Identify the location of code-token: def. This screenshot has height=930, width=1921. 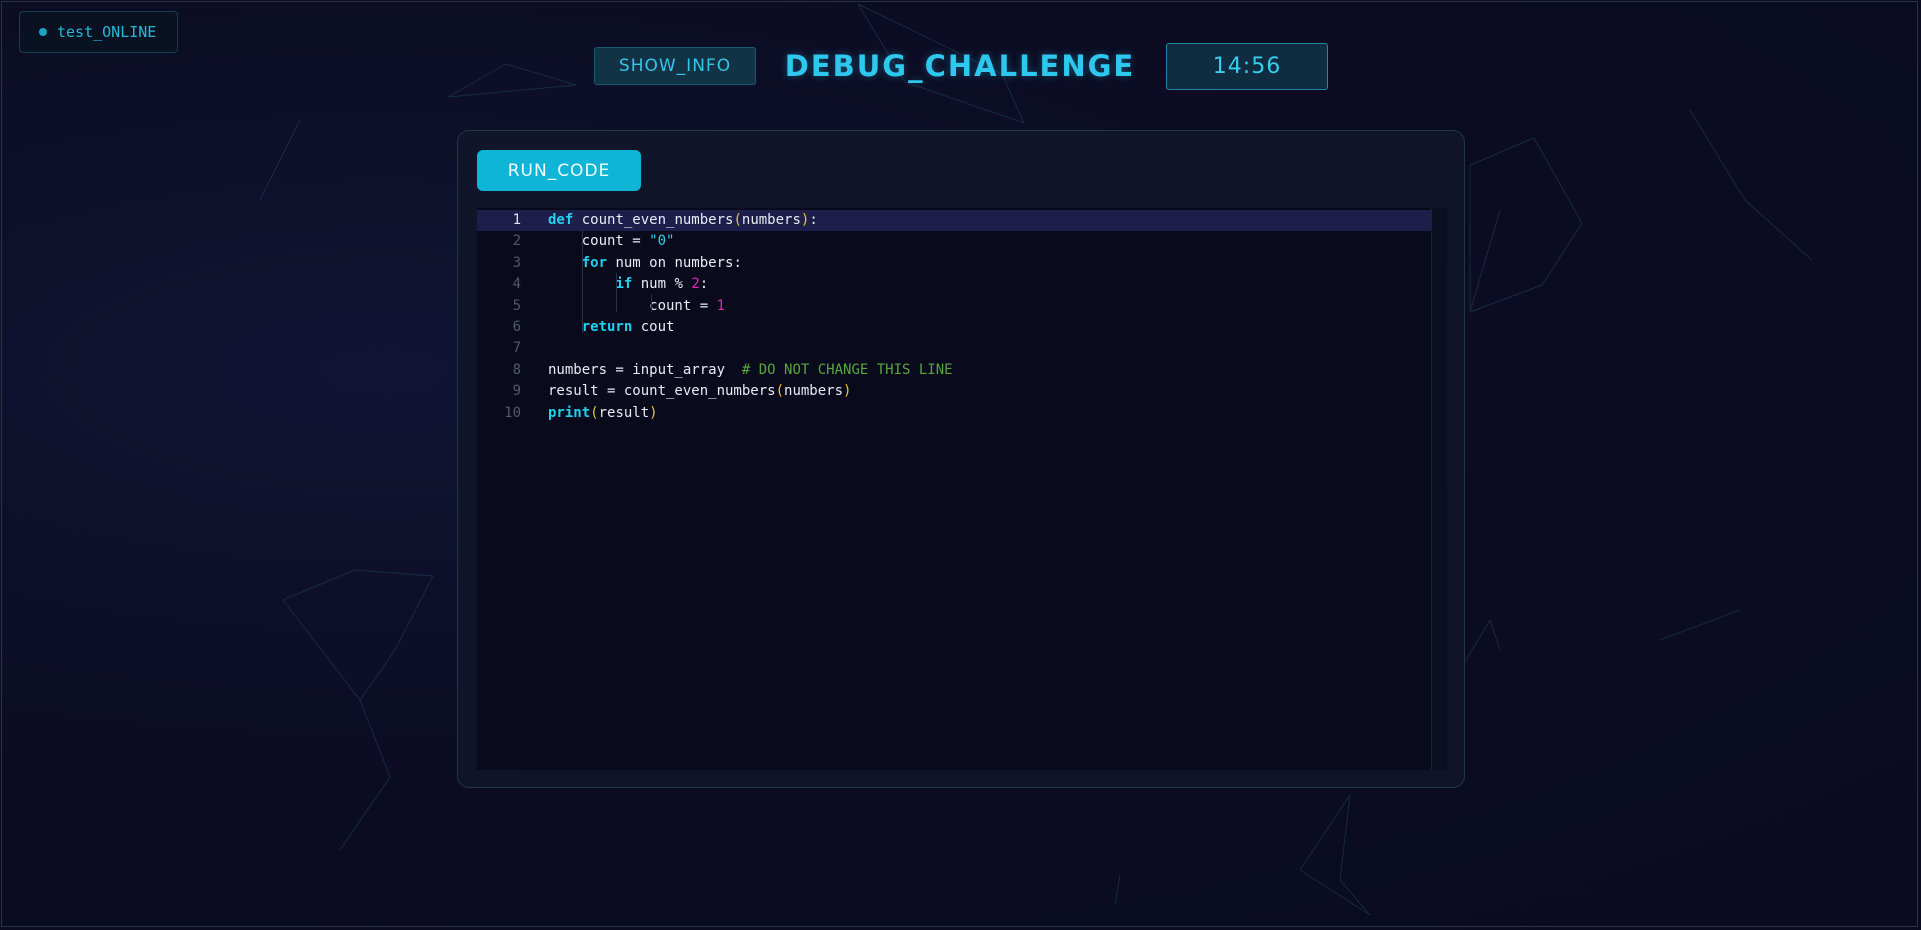
(561, 220).